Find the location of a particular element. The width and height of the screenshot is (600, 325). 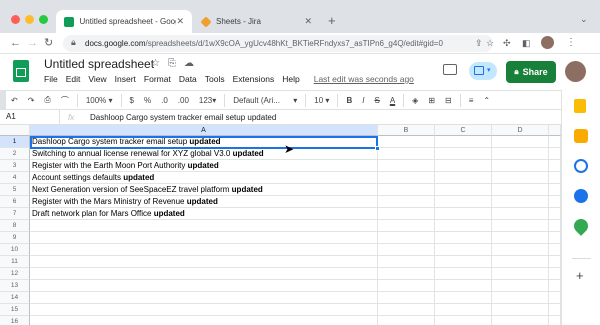

borders-icon: ⊞ is located at coordinates (431, 100).